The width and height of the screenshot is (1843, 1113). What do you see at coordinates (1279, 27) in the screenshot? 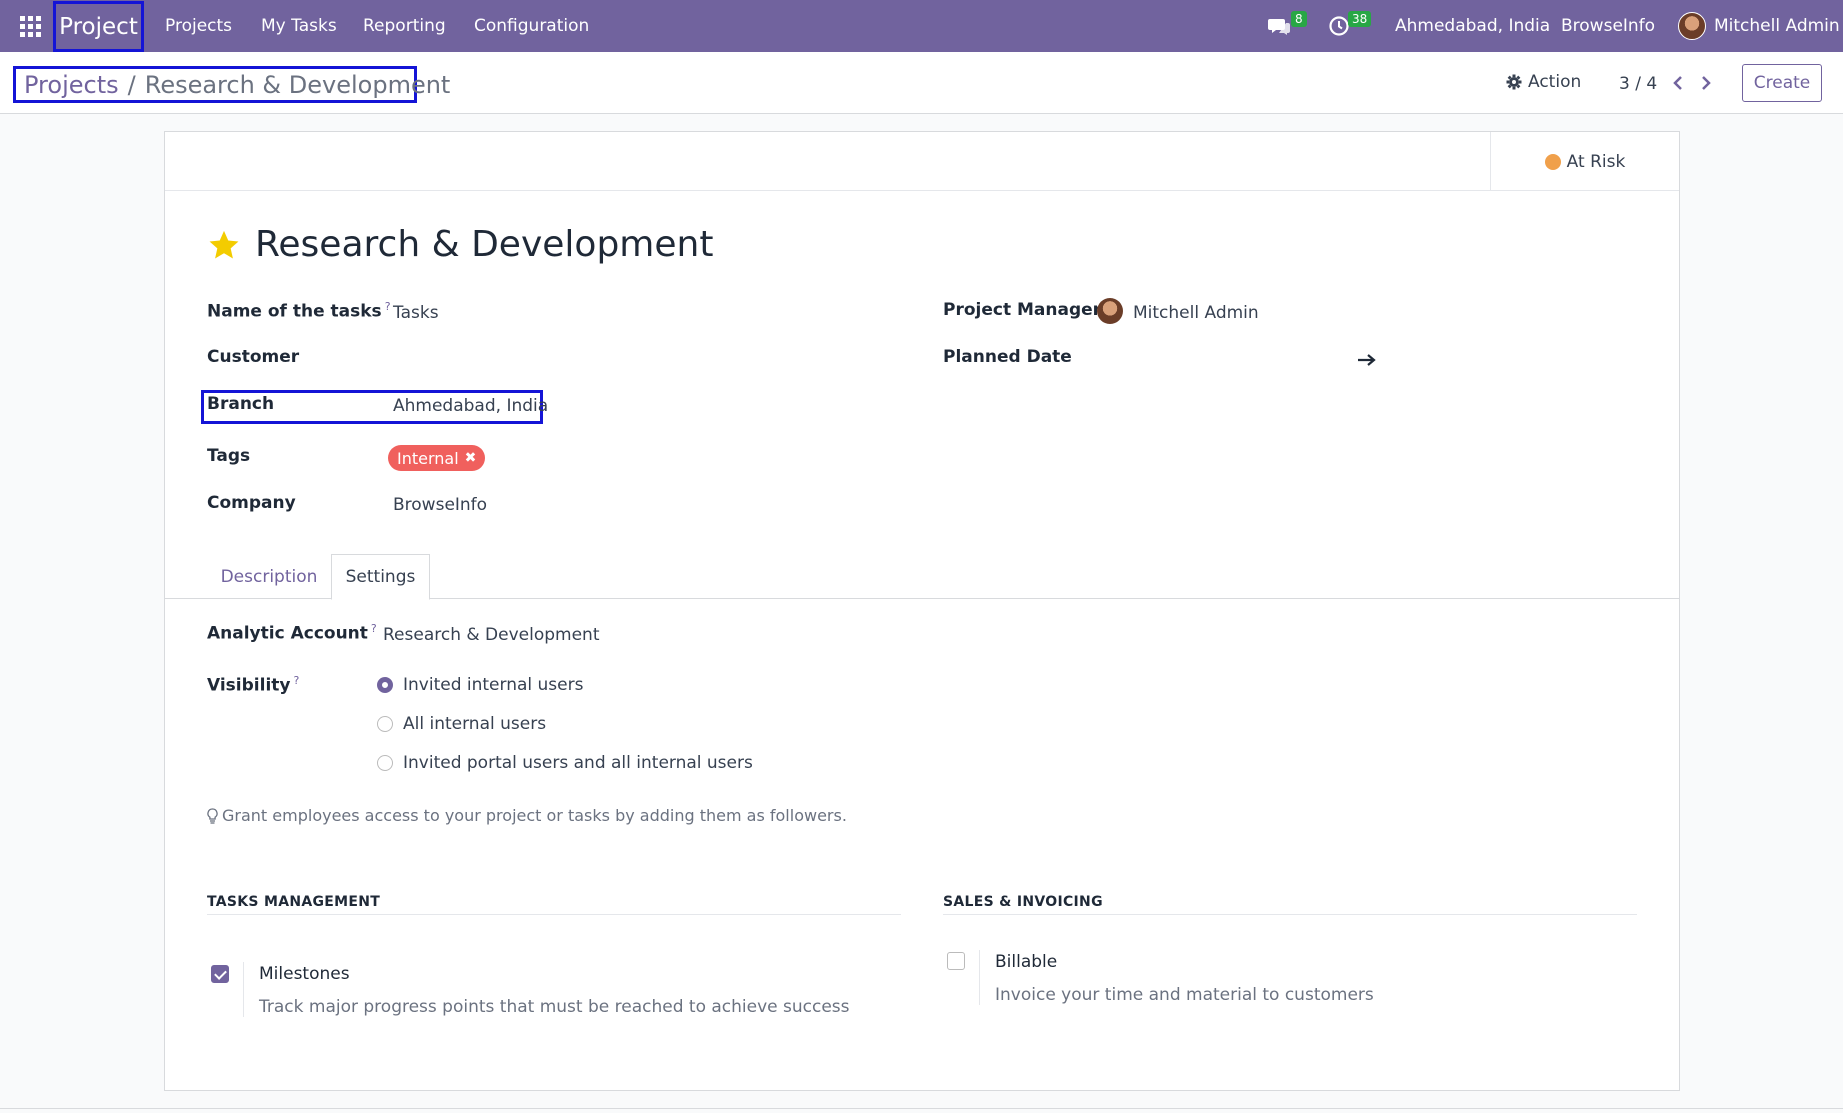
I see `chat-icon` at bounding box center [1279, 27].